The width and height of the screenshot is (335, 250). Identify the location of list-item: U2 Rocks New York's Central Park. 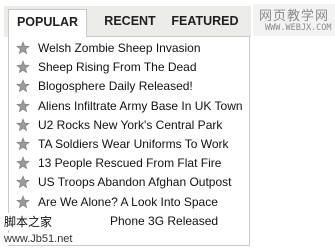
(129, 125).